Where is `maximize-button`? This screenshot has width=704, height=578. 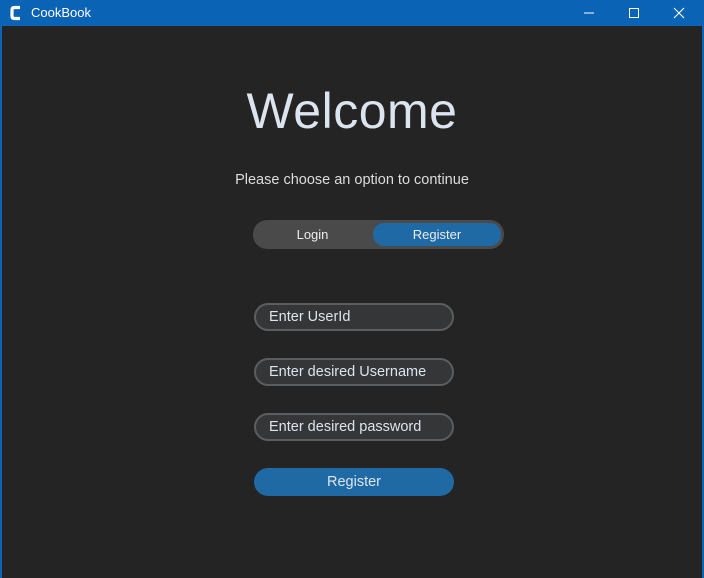 maximize-button is located at coordinates (633, 13).